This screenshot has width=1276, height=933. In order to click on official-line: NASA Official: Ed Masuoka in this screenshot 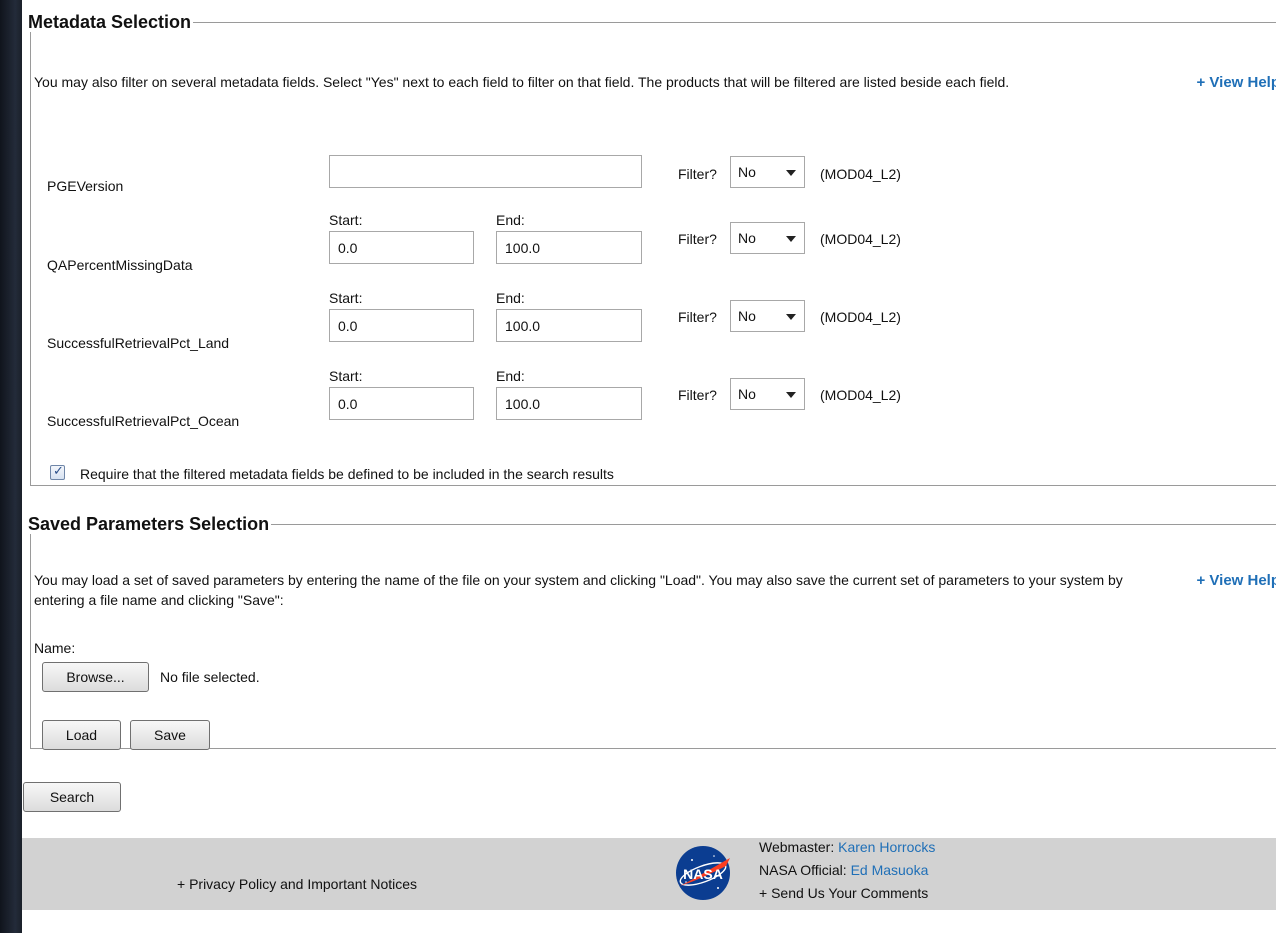, I will do `click(843, 870)`.